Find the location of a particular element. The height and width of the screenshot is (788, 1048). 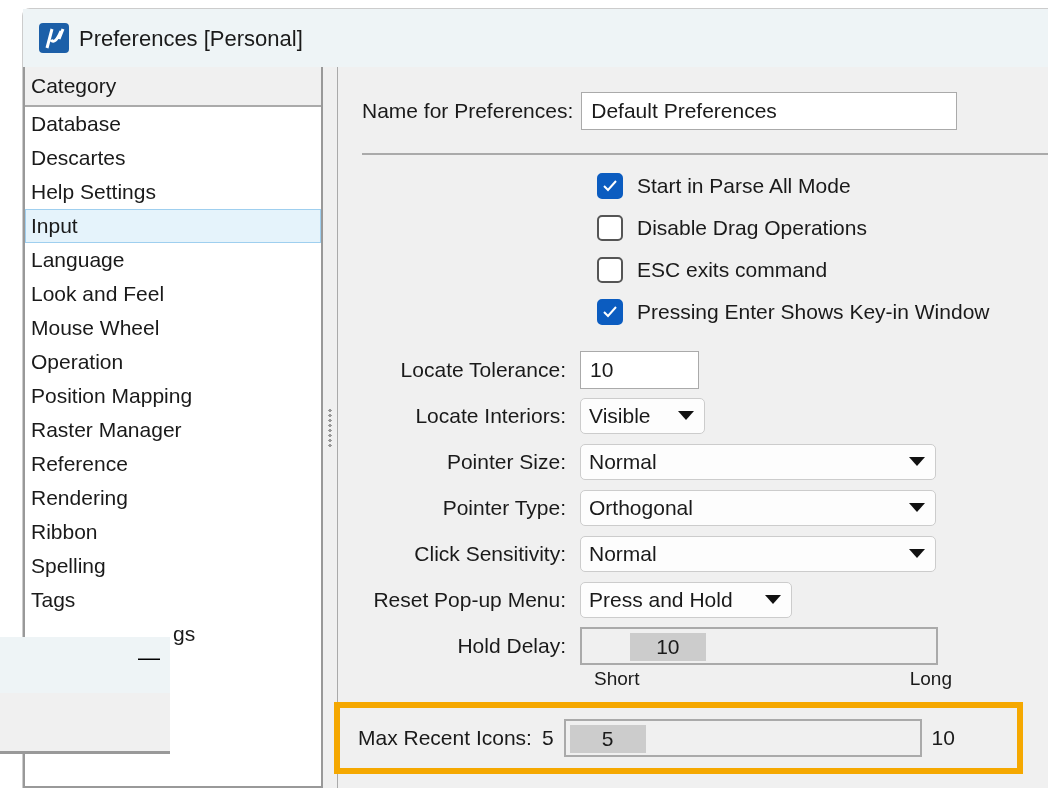

dropdown: Press and Hold is located at coordinates (686, 600).